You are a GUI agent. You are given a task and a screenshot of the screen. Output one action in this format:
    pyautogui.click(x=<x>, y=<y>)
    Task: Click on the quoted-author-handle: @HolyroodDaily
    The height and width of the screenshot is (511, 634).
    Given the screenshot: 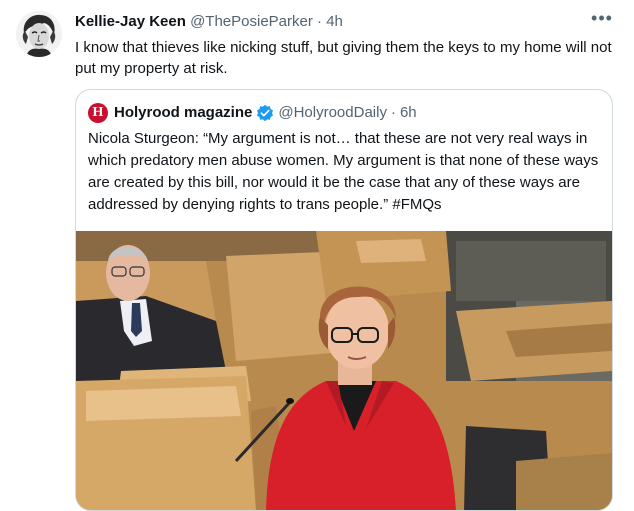 What is the action you would take?
    pyautogui.click(x=332, y=112)
    